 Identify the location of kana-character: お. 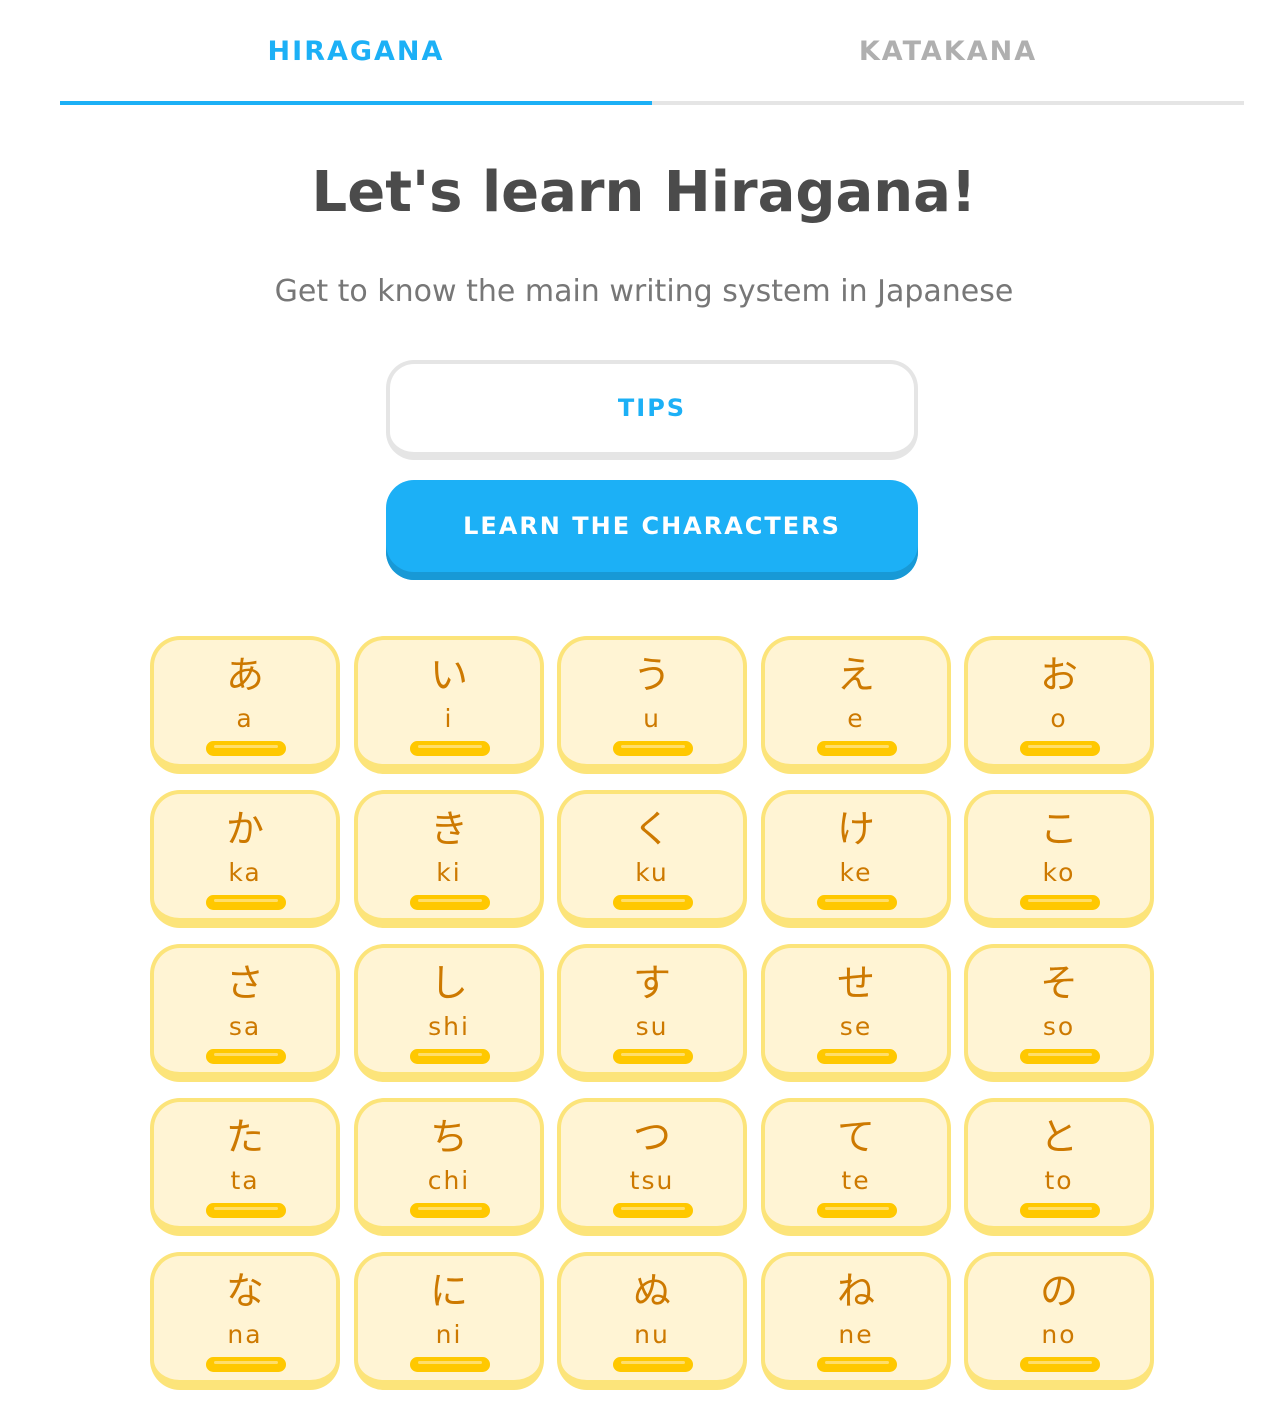
(1058, 675).